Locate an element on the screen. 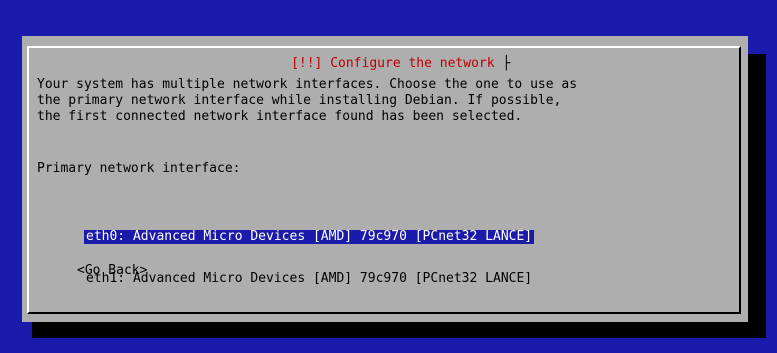  title-right-bracket: ├ is located at coordinates (506, 63).